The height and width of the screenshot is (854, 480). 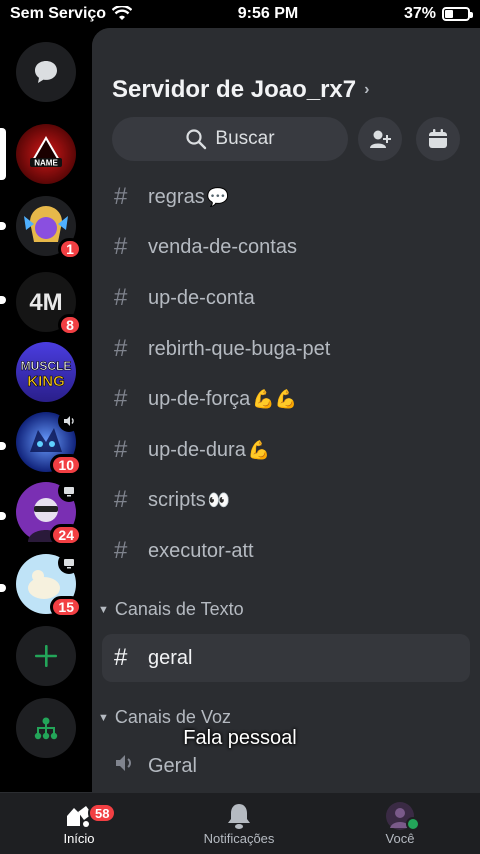 I want to click on add-server-button, so click(x=46, y=656).